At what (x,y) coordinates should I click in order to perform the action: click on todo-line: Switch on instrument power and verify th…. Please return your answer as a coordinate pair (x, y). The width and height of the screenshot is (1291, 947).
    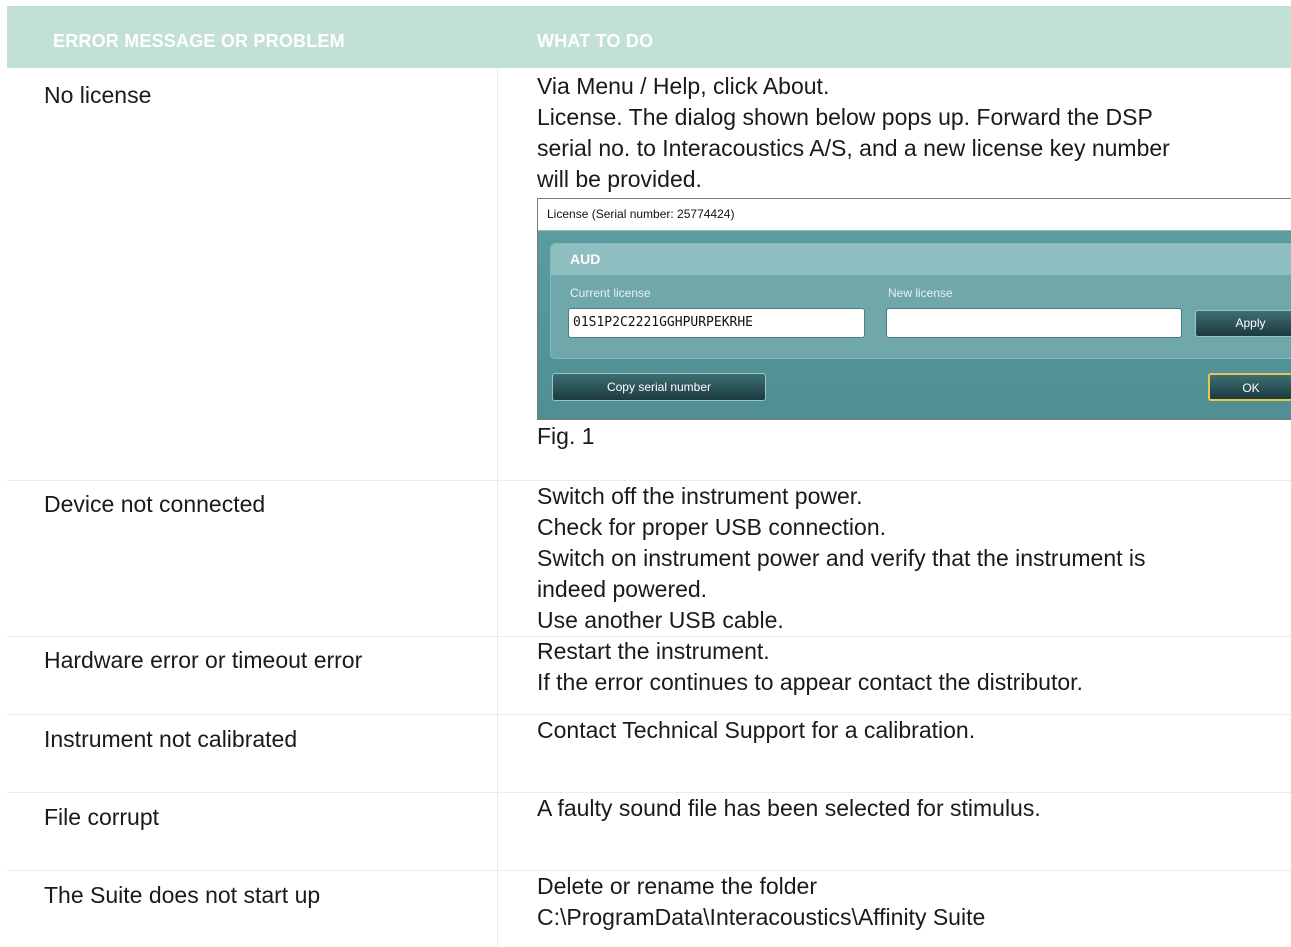
    Looking at the image, I should click on (841, 558).